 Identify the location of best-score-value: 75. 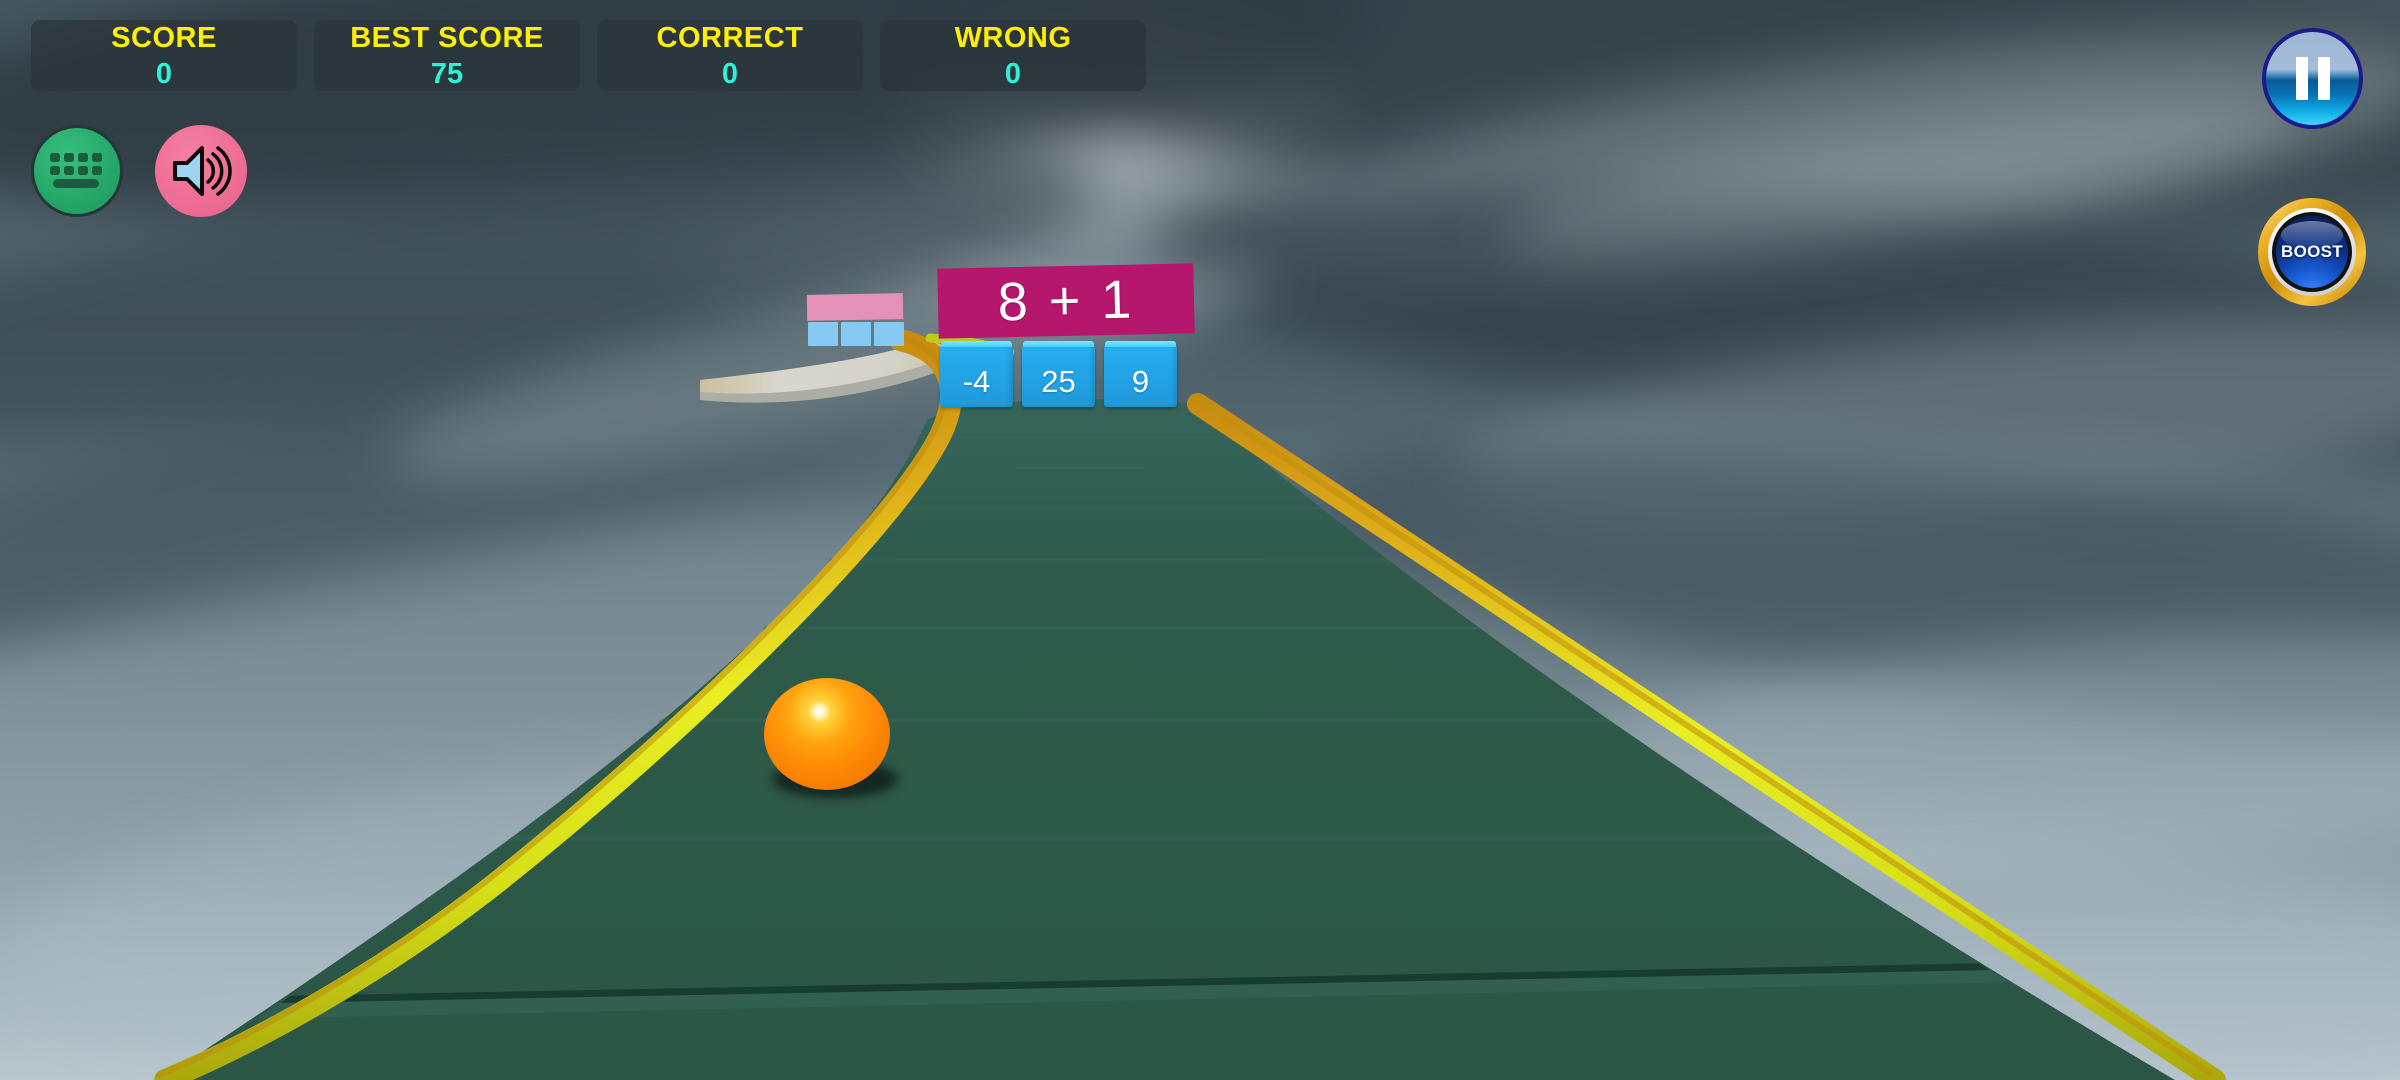
(447, 74).